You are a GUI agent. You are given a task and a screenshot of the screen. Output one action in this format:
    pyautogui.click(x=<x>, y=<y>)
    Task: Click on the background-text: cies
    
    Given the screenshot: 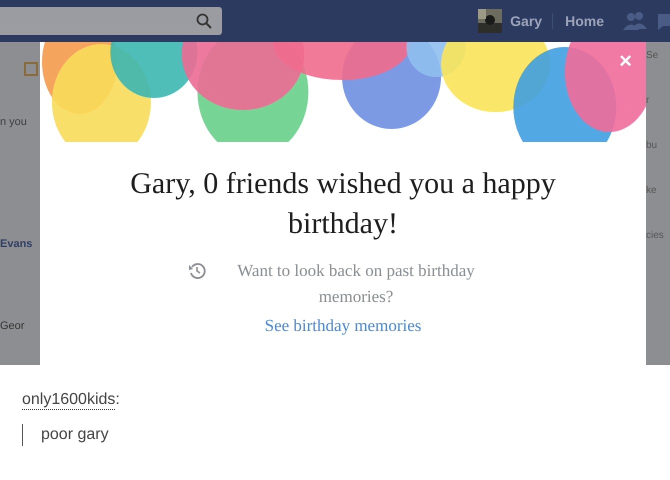 What is the action you would take?
    pyautogui.click(x=655, y=235)
    